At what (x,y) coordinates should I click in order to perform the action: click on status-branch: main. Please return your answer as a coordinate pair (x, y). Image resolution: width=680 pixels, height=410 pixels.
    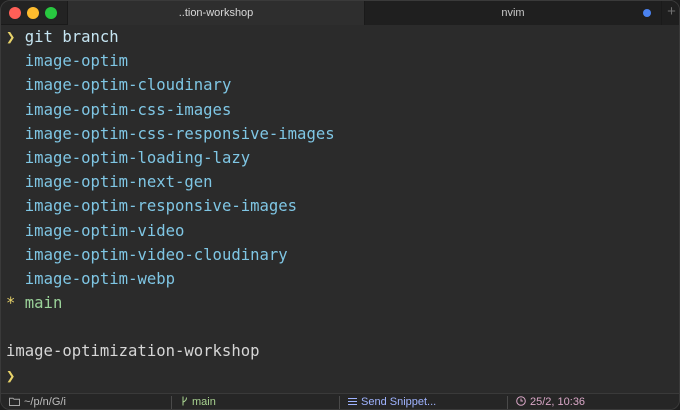
    Looking at the image, I should click on (198, 401).